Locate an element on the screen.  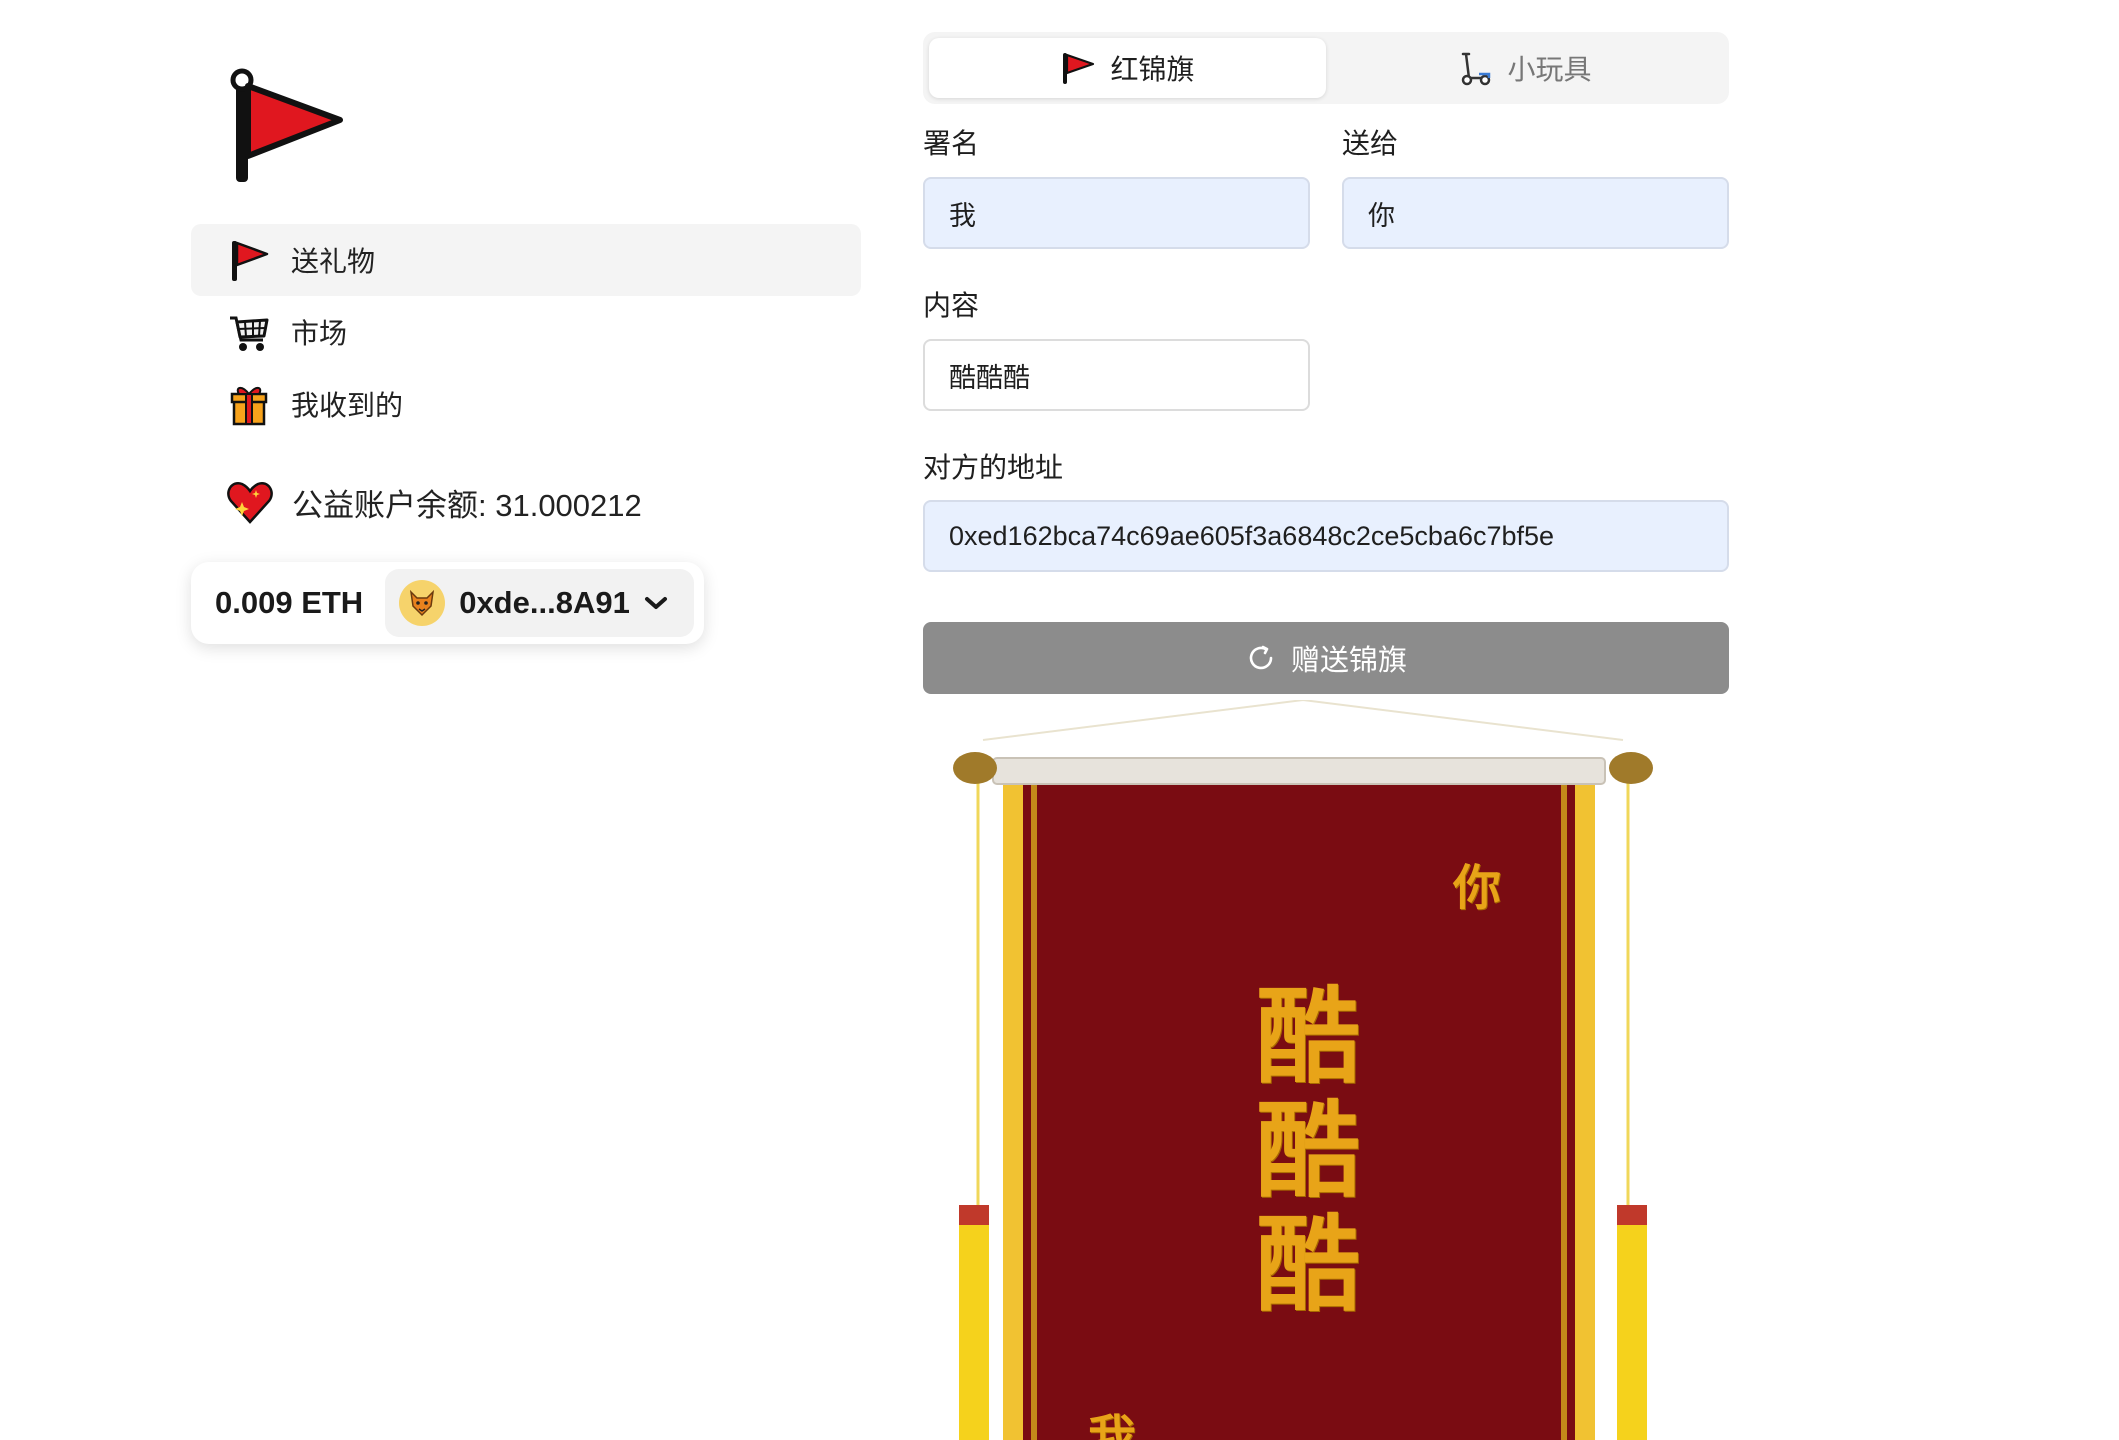
app-logo is located at coordinates (288, 128).